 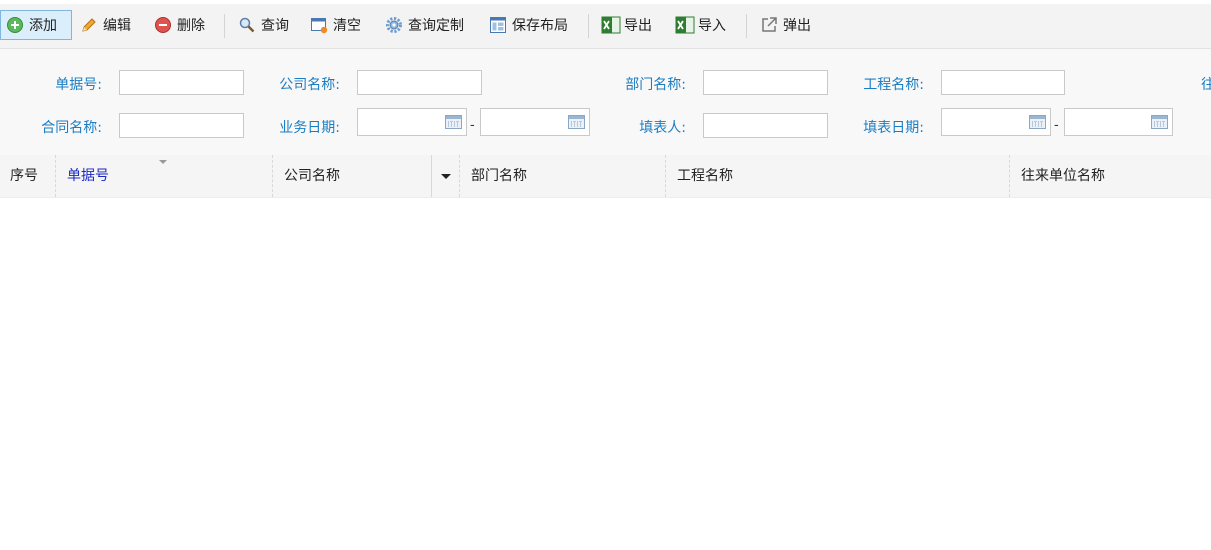 I want to click on column-header-index: 序号, so click(x=27, y=176).